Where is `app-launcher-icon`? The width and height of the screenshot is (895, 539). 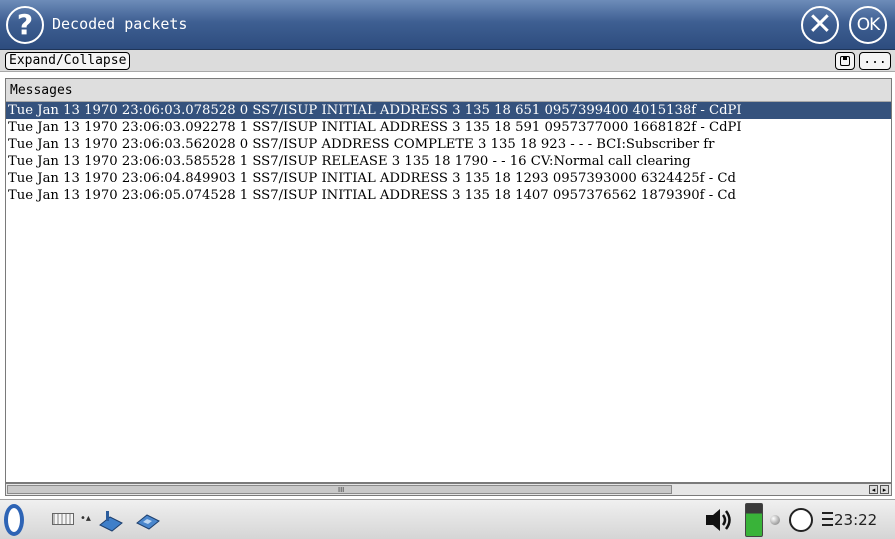
app-launcher-icon is located at coordinates (111, 521).